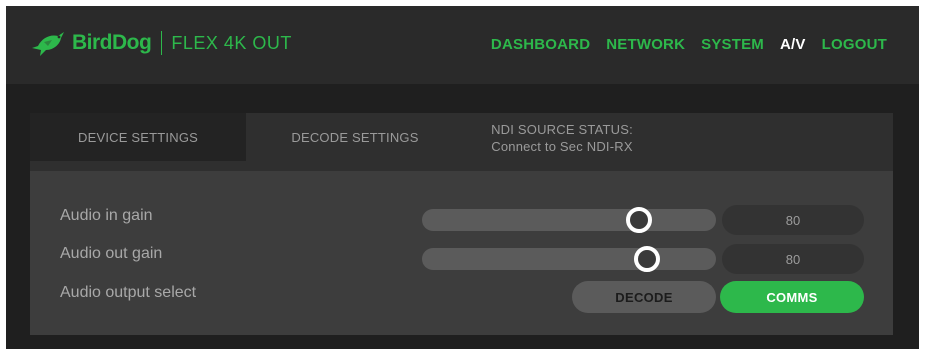 The width and height of the screenshot is (930, 355). I want to click on audio-in-gain-thumb, so click(639, 220).